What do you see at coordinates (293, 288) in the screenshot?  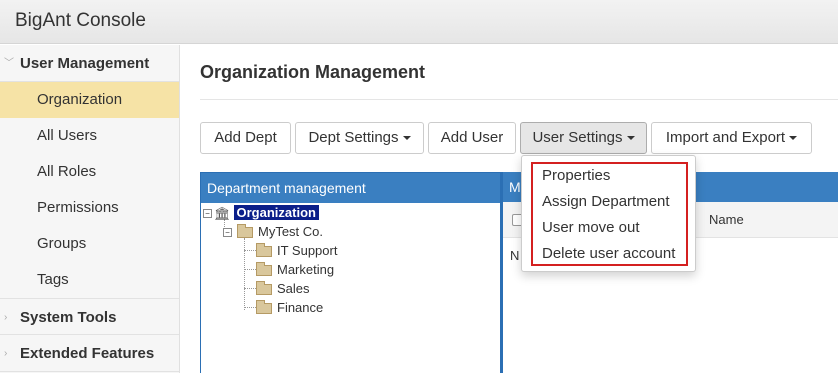 I see `tree-node-label: Sales` at bounding box center [293, 288].